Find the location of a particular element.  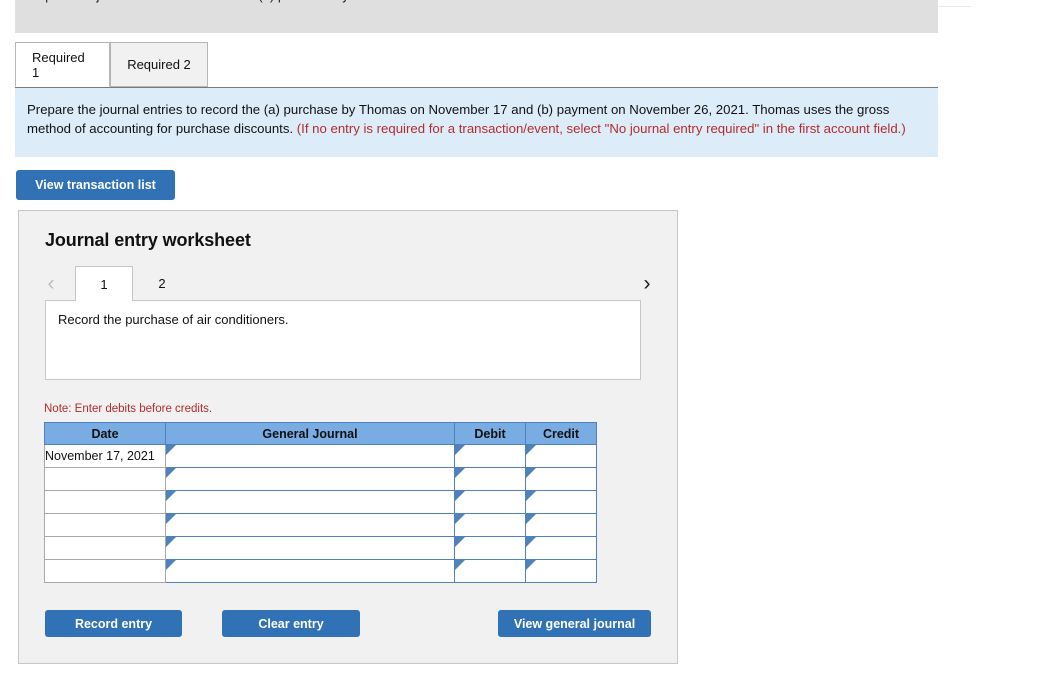

tab-required-2: Required 2 is located at coordinates (159, 64).